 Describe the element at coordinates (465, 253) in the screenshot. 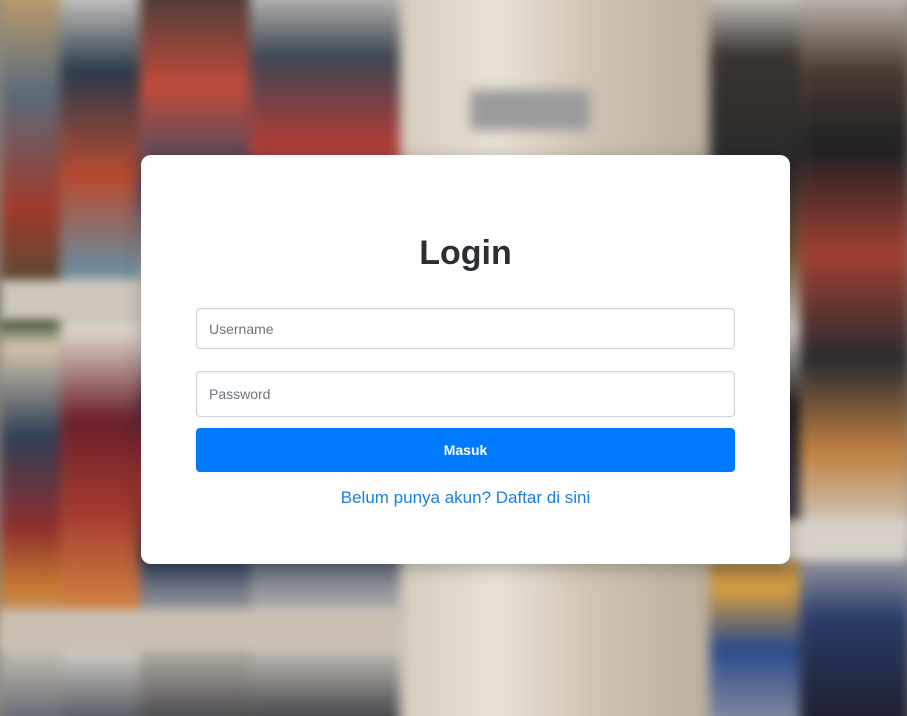

I see `login-title: Login` at that location.